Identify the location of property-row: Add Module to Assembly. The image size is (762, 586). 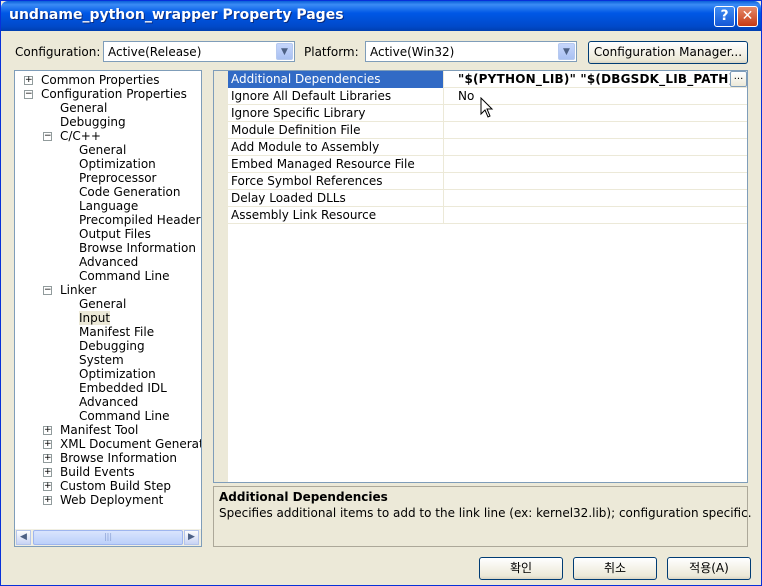
(487, 147).